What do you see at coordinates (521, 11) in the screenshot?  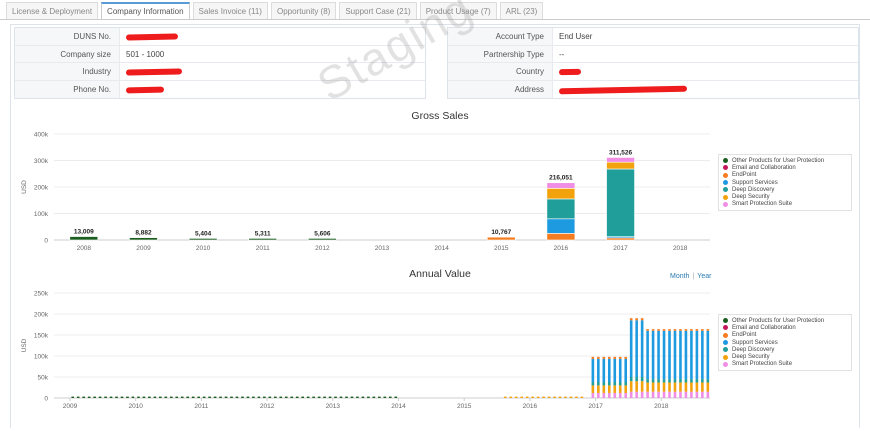 I see `tab-arl: ARL (23)` at bounding box center [521, 11].